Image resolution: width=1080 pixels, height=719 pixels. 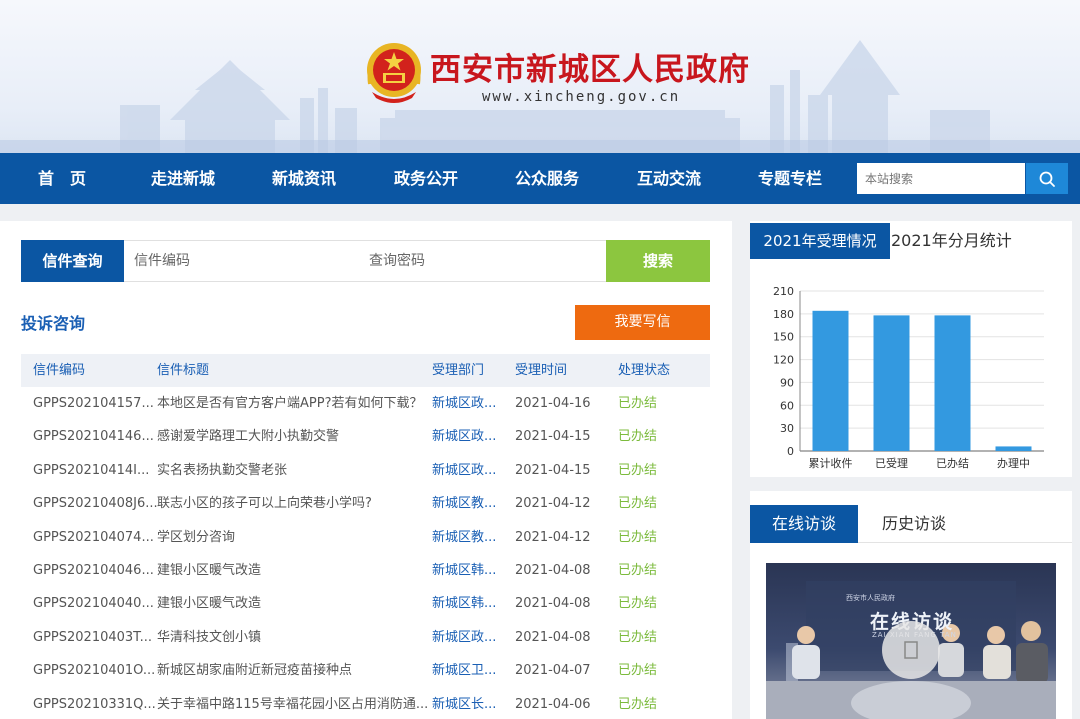 What do you see at coordinates (397, 261) in the screenshot?
I see `query-password-input: 查询密码` at bounding box center [397, 261].